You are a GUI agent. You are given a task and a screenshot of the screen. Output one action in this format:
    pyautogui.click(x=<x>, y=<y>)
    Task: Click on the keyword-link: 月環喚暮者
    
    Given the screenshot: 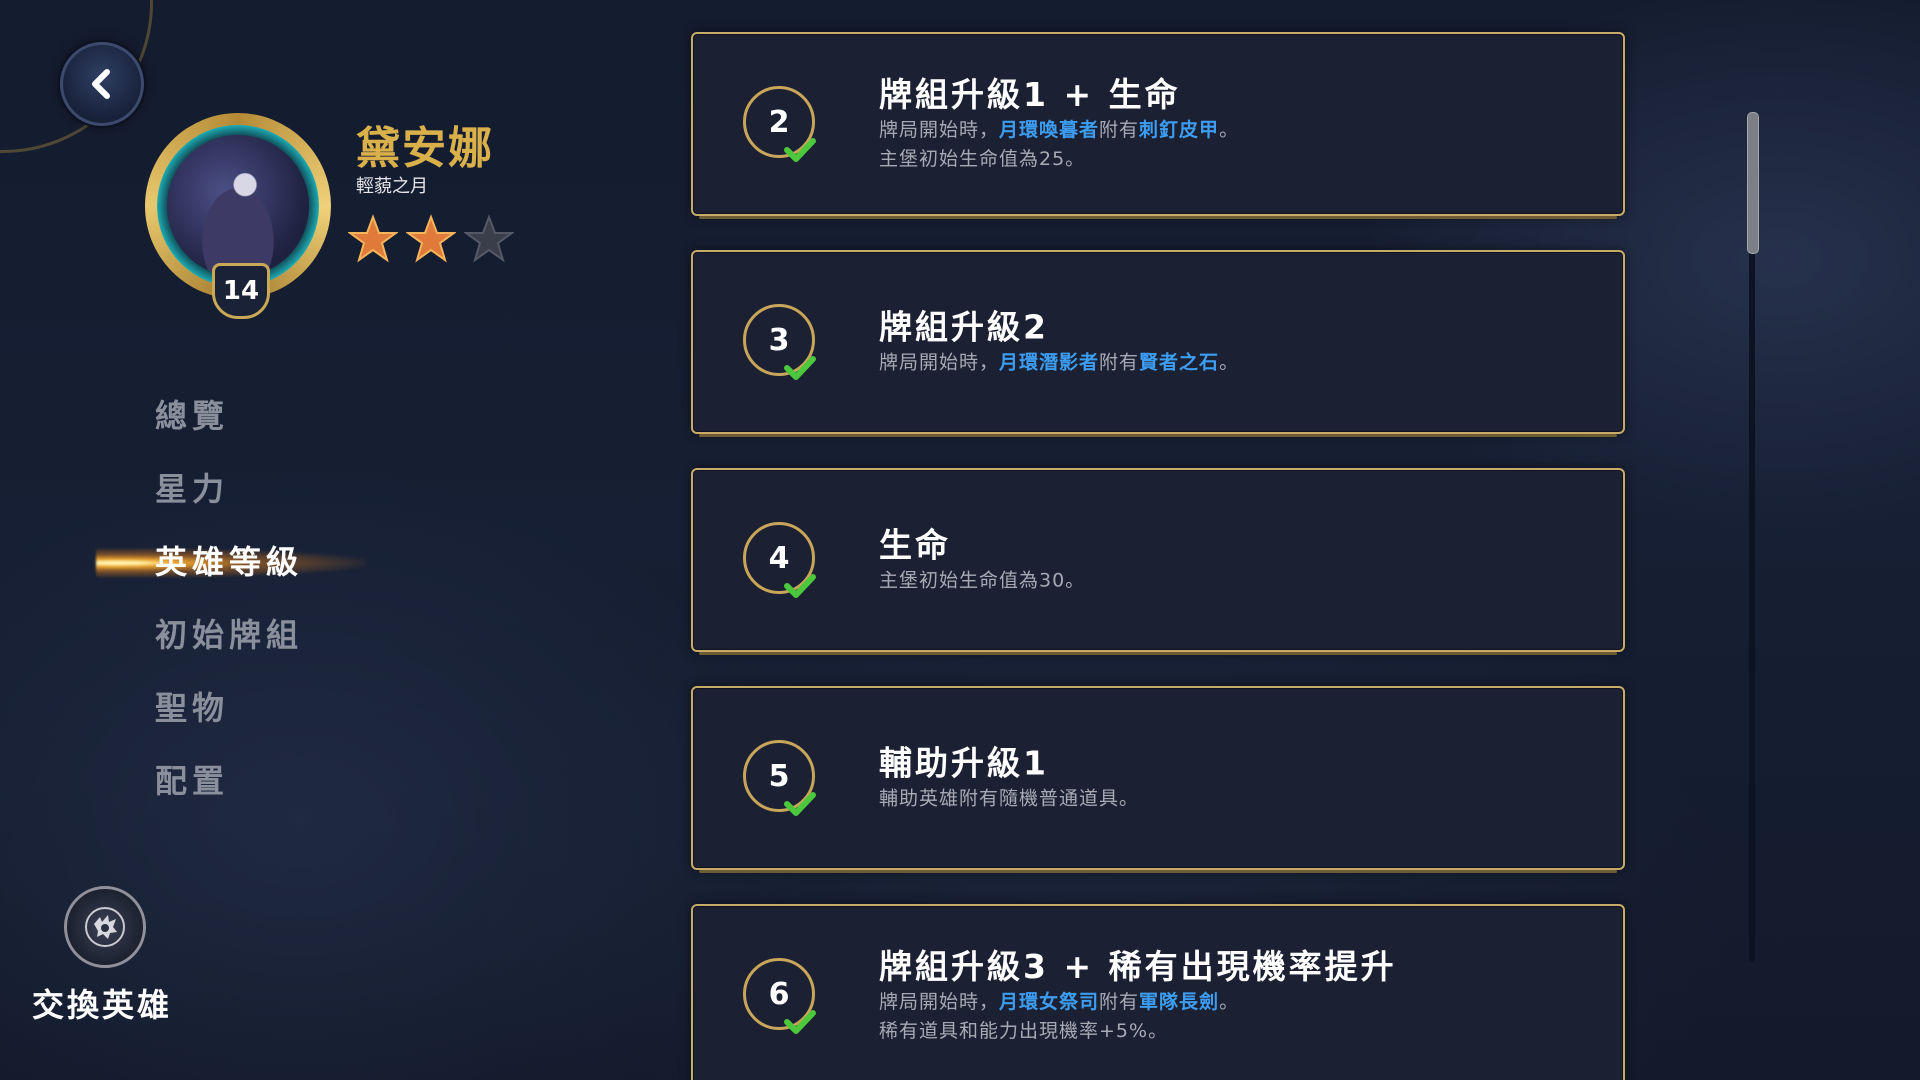 What is the action you would take?
    pyautogui.click(x=1049, y=130)
    